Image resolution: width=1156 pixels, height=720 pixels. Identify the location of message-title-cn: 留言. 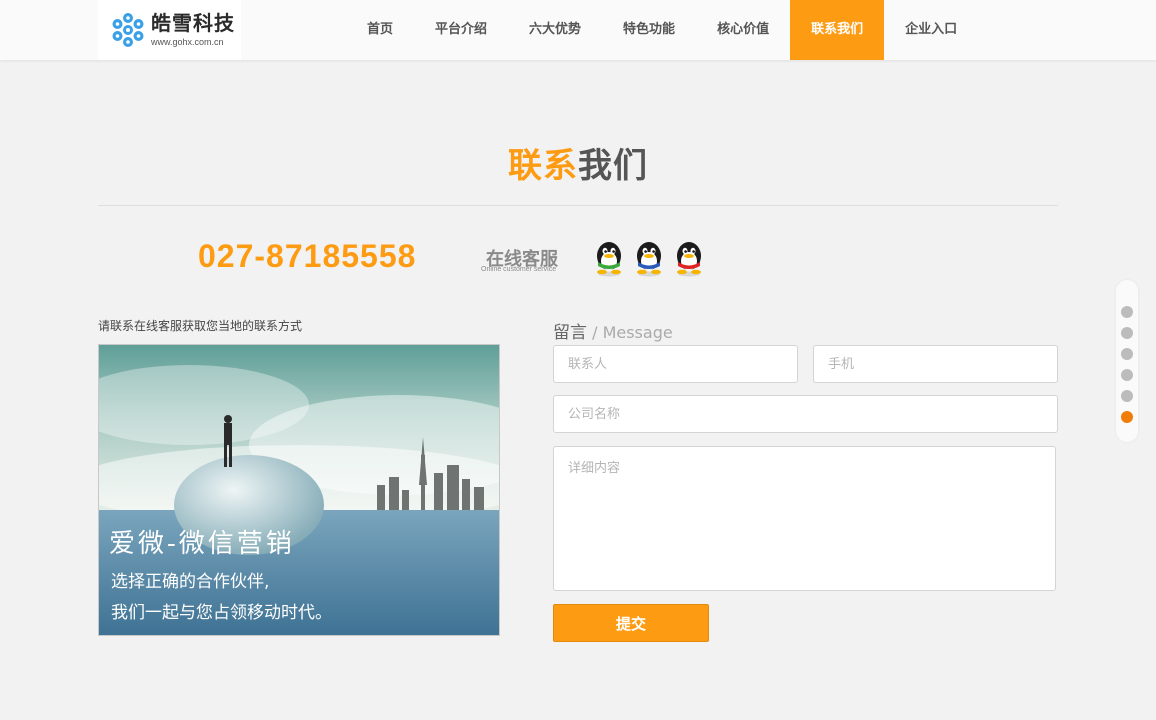
(570, 333).